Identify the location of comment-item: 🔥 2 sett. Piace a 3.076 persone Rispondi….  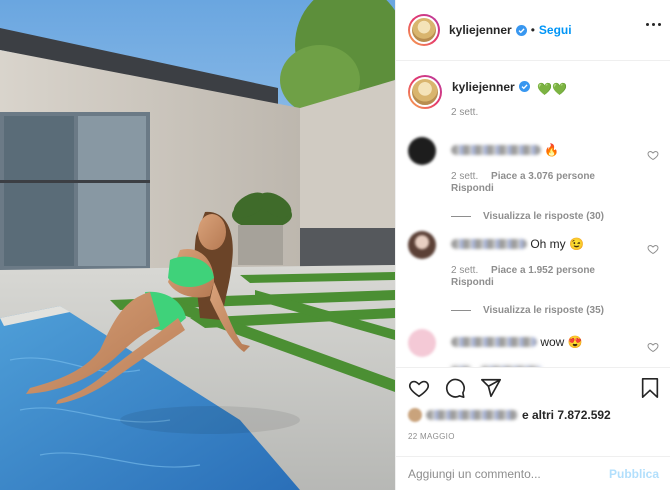
(535, 184).